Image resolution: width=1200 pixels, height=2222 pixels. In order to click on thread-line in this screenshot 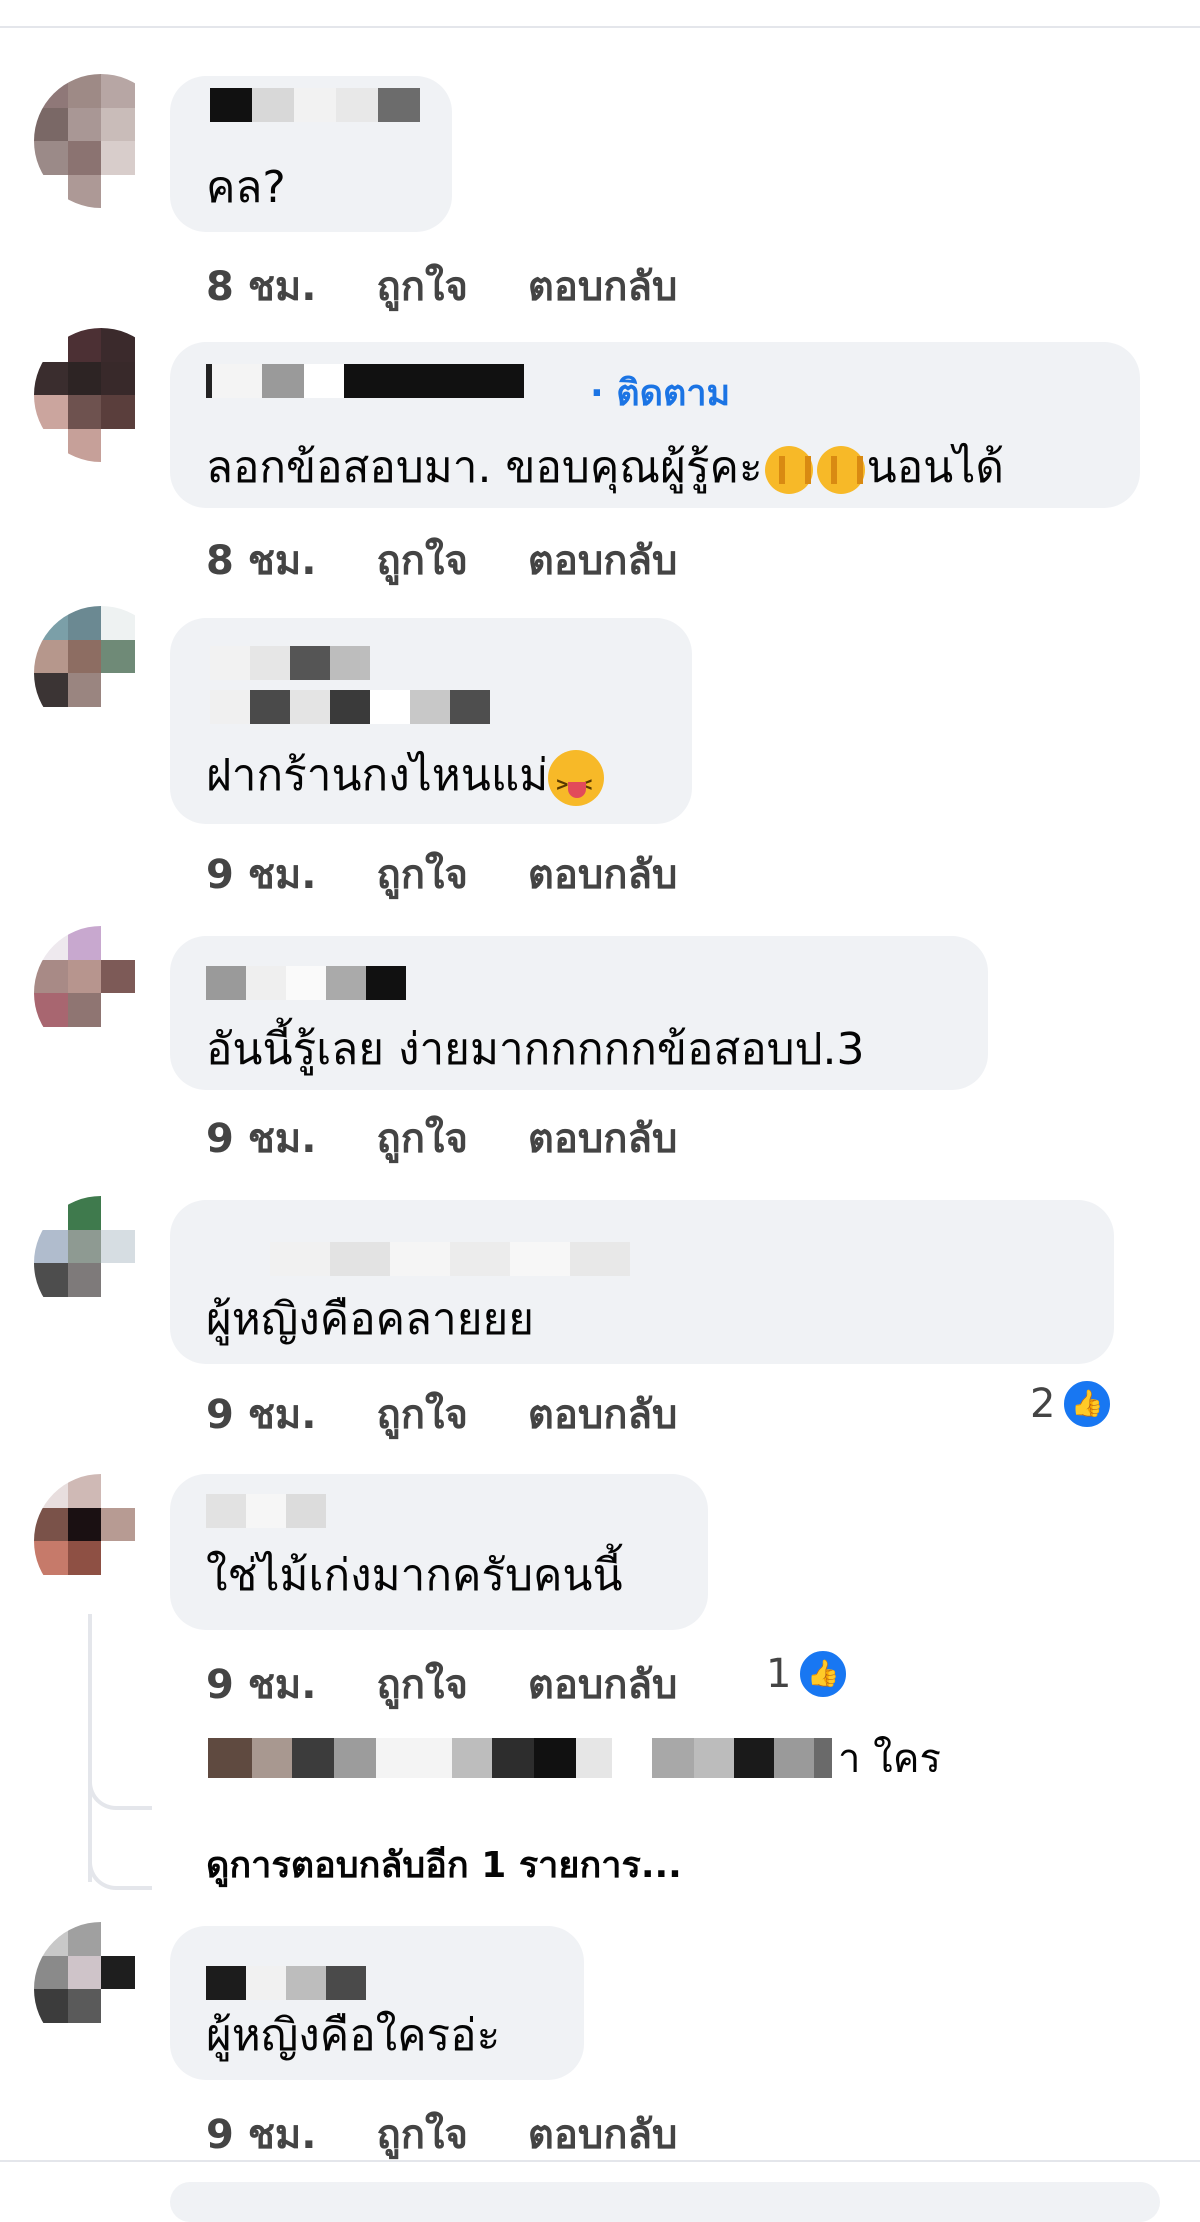, I will do `click(90, 1748)`.